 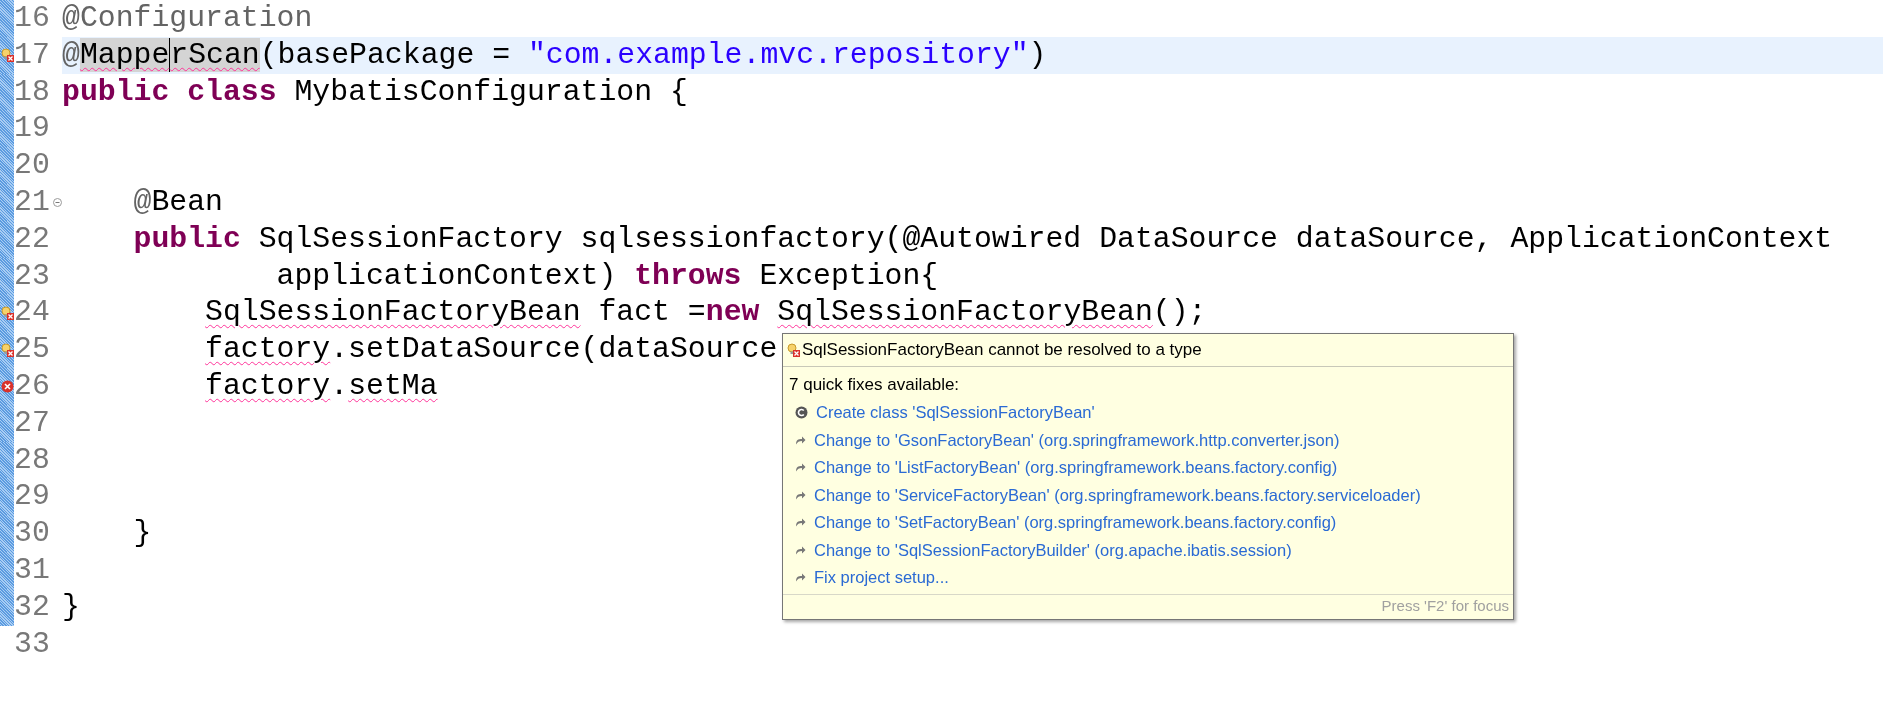 What do you see at coordinates (32, 423) in the screenshot?
I see `line-number: 27` at bounding box center [32, 423].